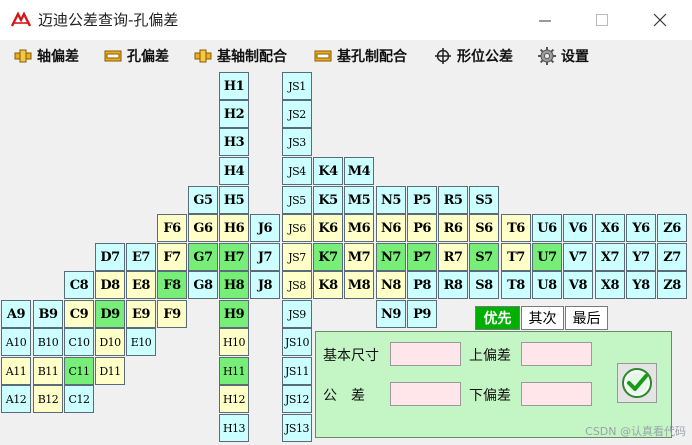 The width and height of the screenshot is (692, 445). Describe the element at coordinates (578, 257) in the screenshot. I see `grade-cell-v7: V7` at that location.